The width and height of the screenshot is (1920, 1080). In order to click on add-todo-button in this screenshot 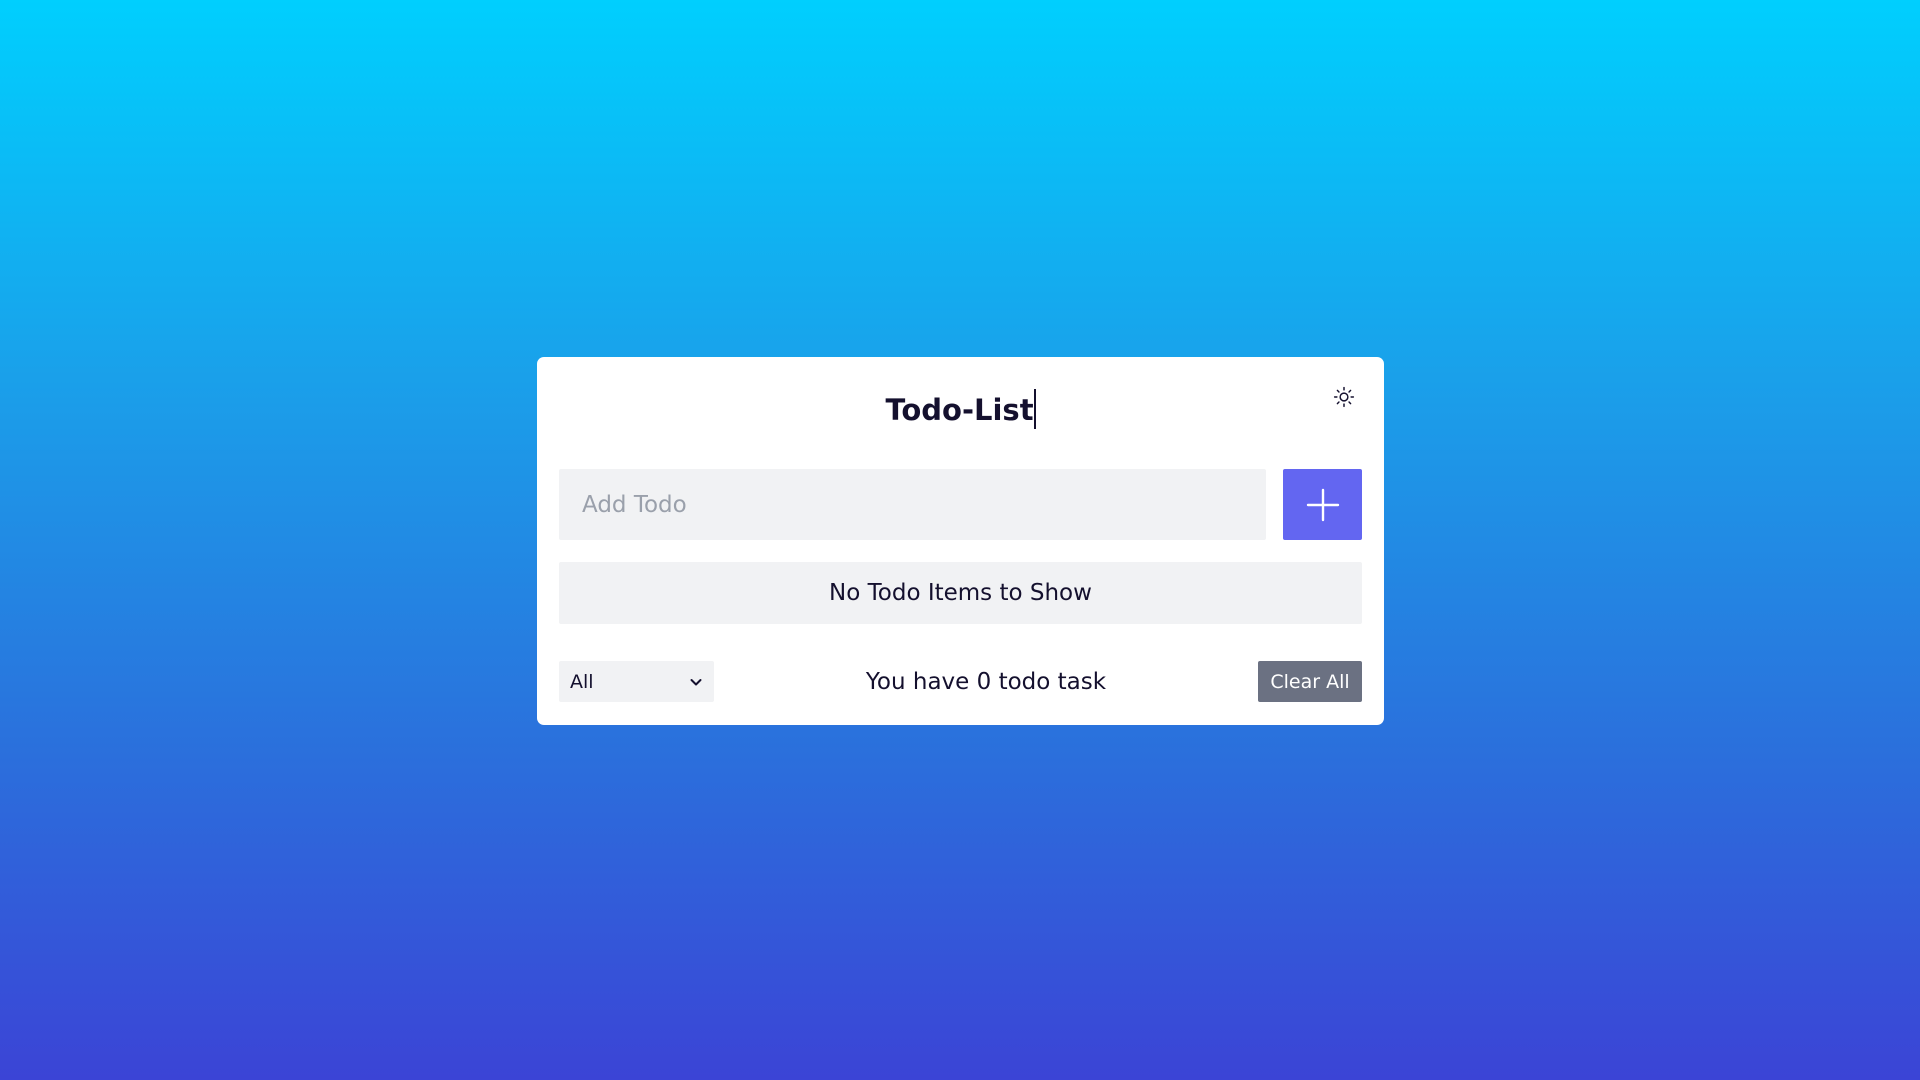, I will do `click(1322, 504)`.